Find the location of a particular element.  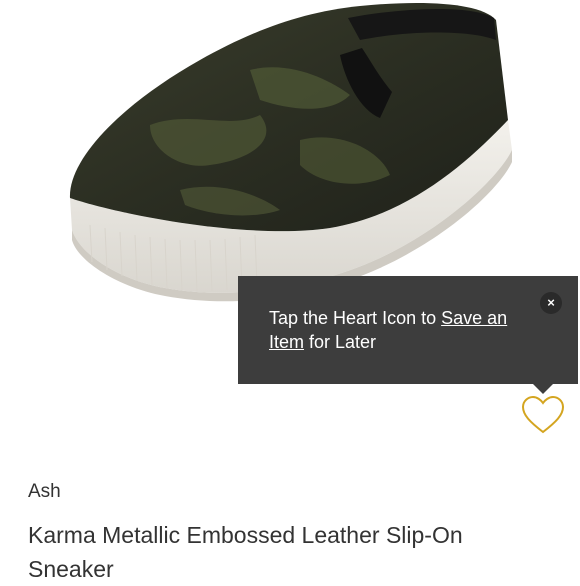

heart-save-button is located at coordinates (543, 415).